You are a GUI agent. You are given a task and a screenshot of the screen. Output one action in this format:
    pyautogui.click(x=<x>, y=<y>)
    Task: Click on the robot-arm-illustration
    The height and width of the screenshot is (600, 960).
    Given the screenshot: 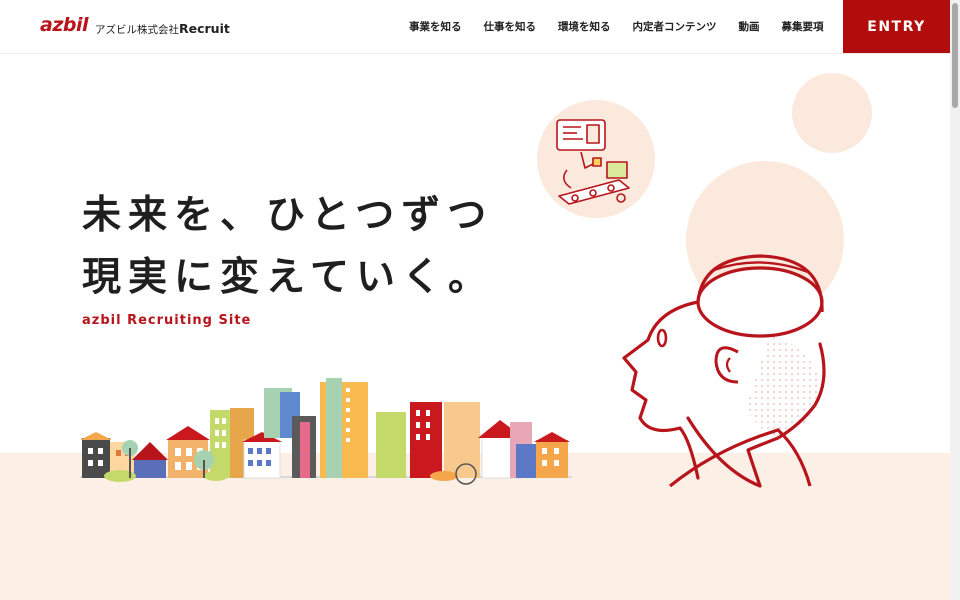 What is the action you would take?
    pyautogui.click(x=593, y=162)
    